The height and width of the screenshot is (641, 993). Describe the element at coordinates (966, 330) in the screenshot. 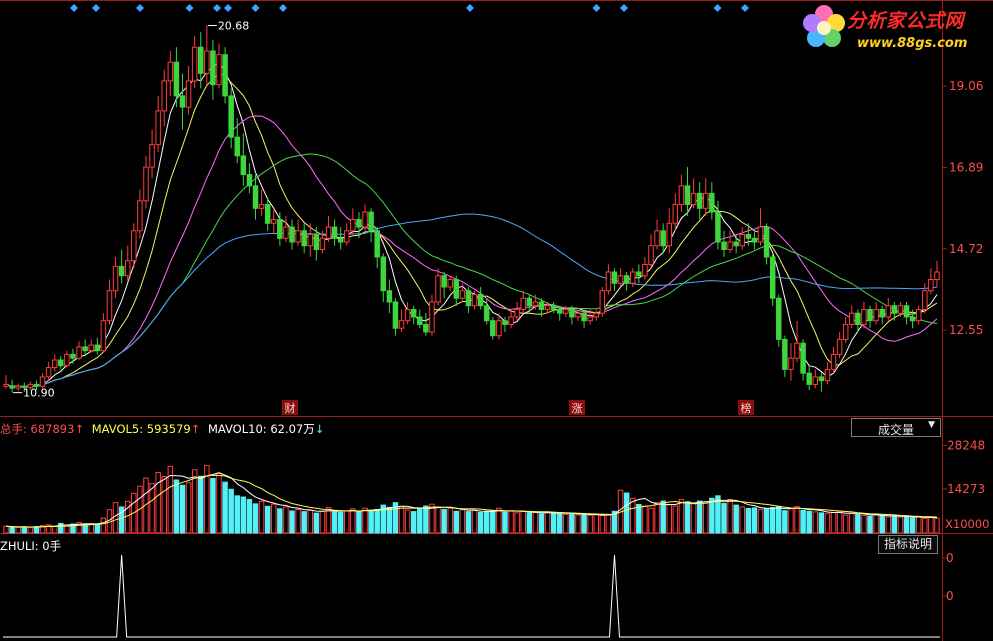

I see `price-tick-label: 12.55` at that location.